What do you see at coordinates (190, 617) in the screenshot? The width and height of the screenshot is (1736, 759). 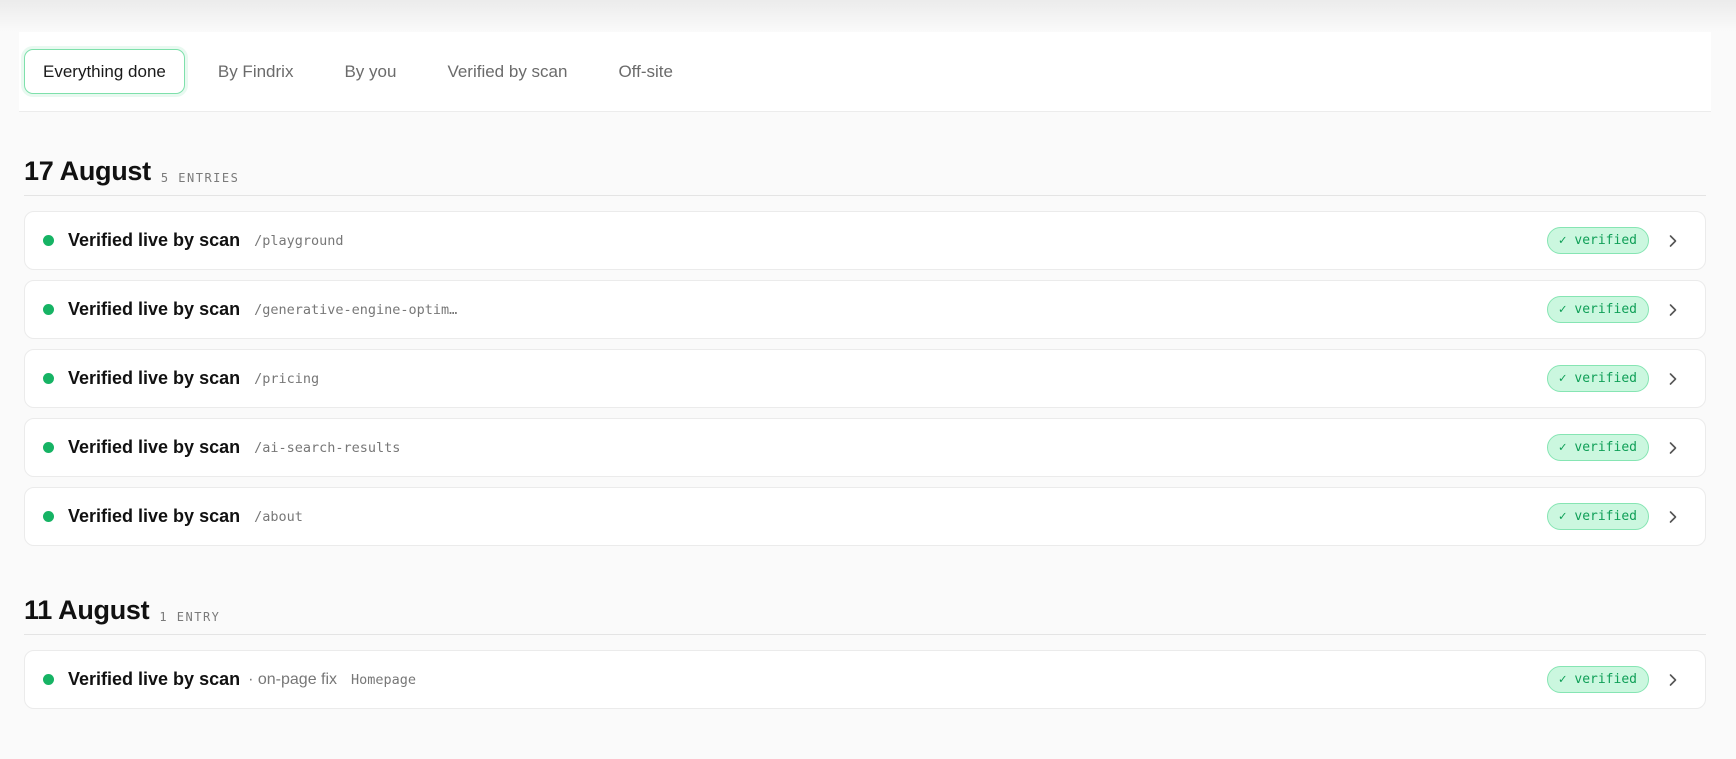 I see `entry-count: 1 ENTRY` at bounding box center [190, 617].